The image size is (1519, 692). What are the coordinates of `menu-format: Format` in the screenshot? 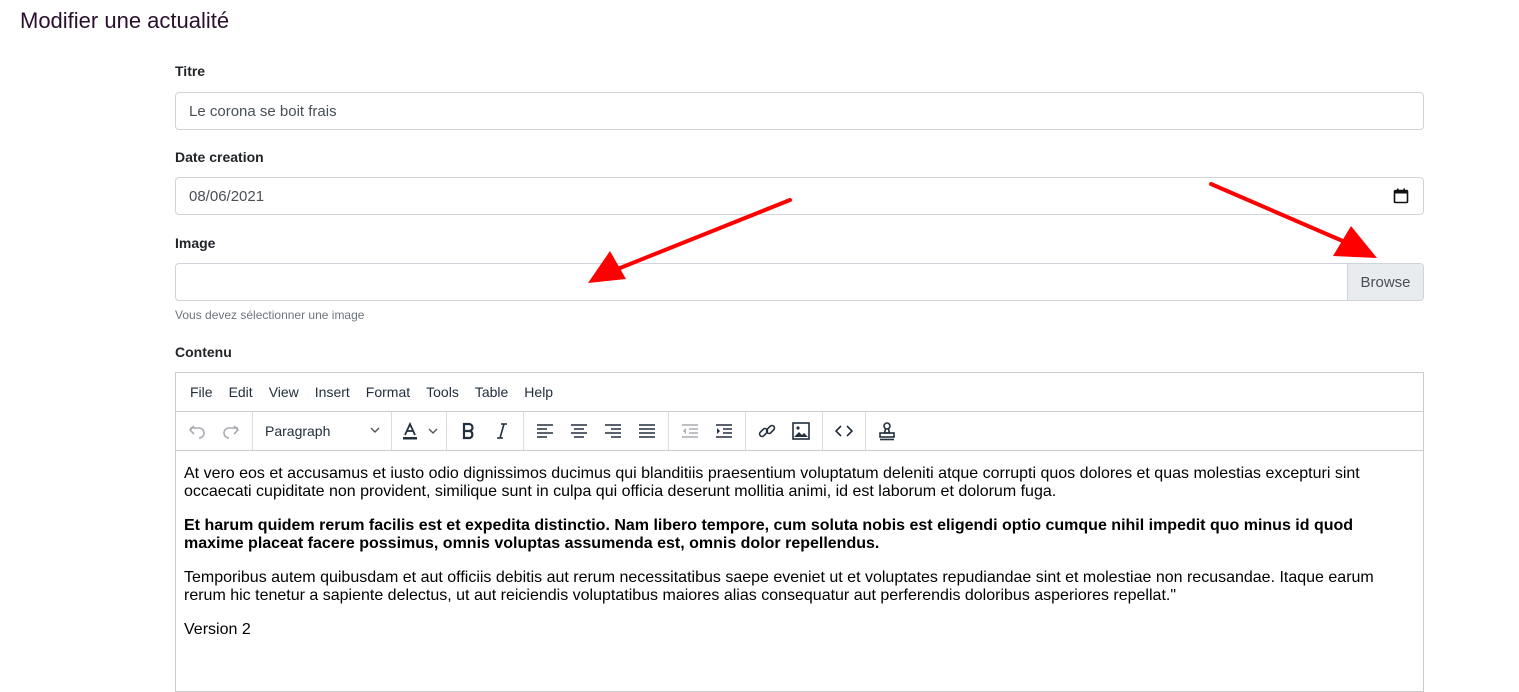 It's located at (388, 392).